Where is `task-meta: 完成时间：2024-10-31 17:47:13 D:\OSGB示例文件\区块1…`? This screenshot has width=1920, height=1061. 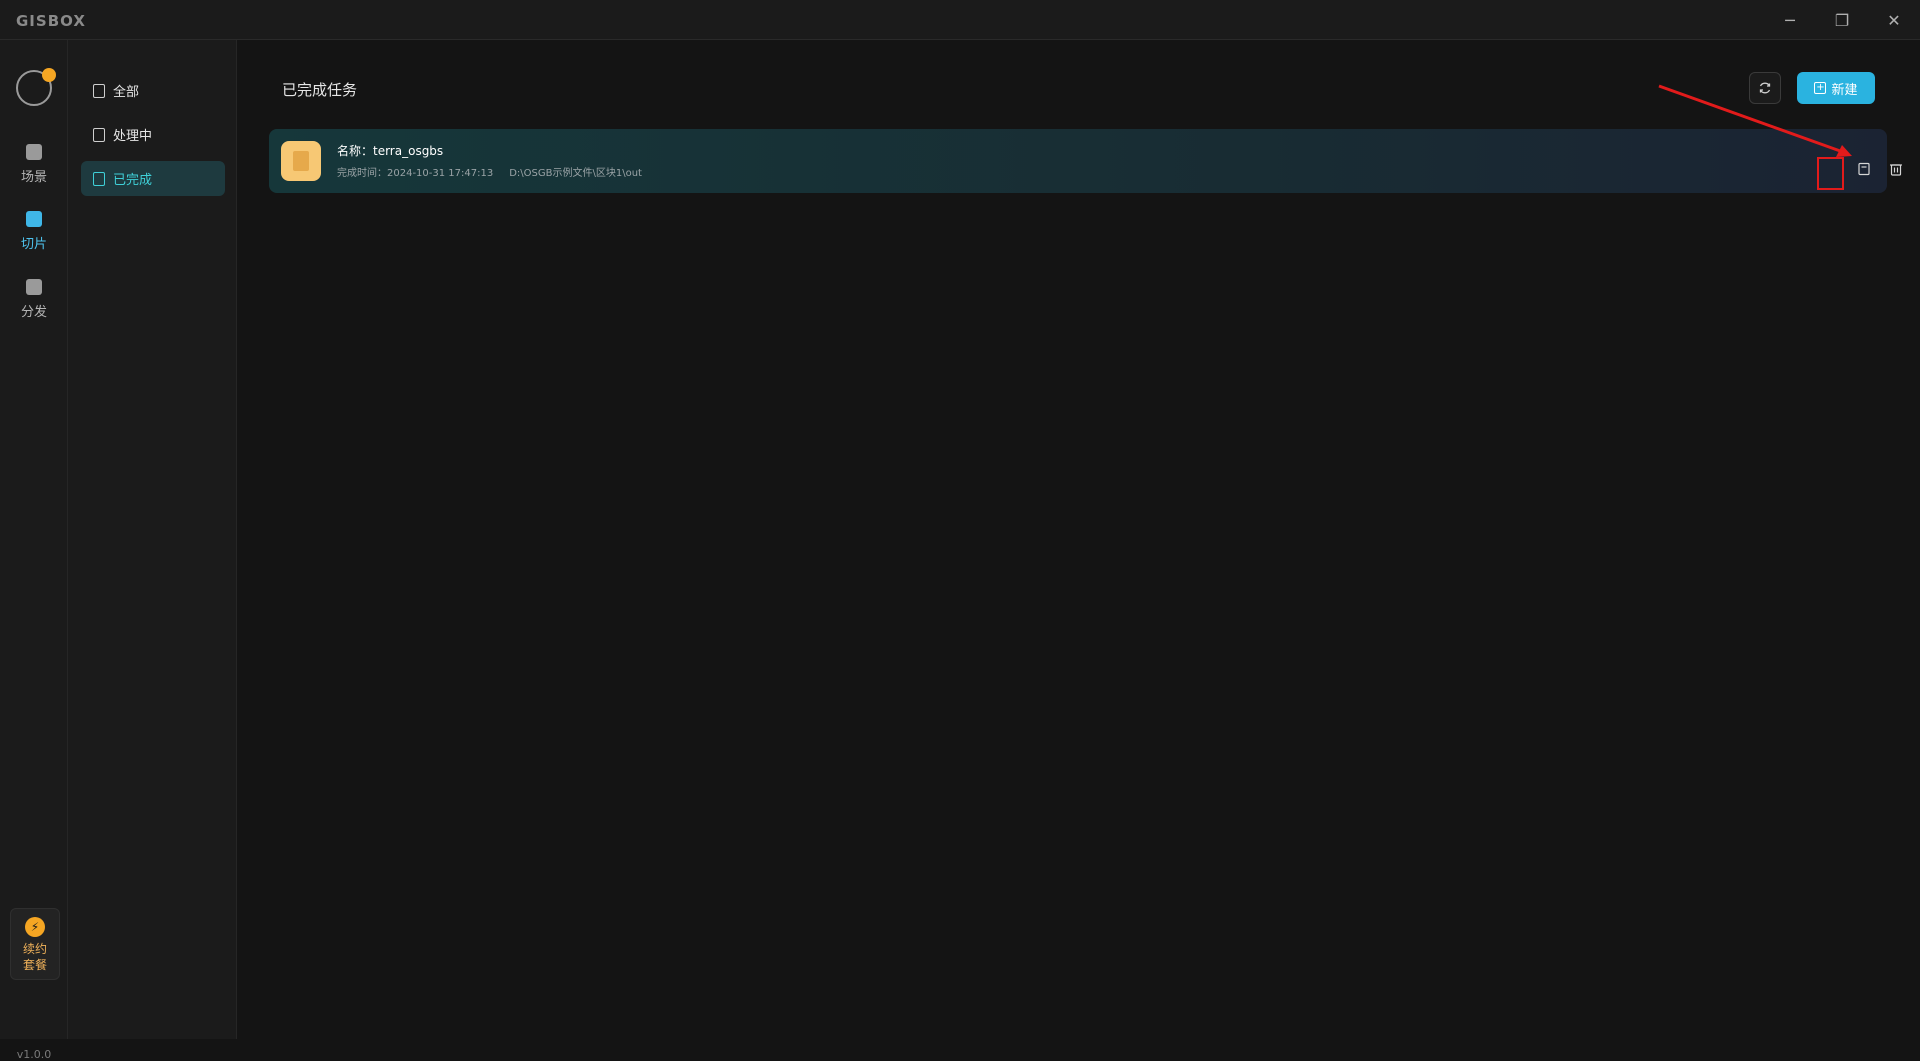 task-meta: 完成时间：2024-10-31 17:47:13 D:\OSGB示例文件\区块1… is located at coordinates (489, 171).